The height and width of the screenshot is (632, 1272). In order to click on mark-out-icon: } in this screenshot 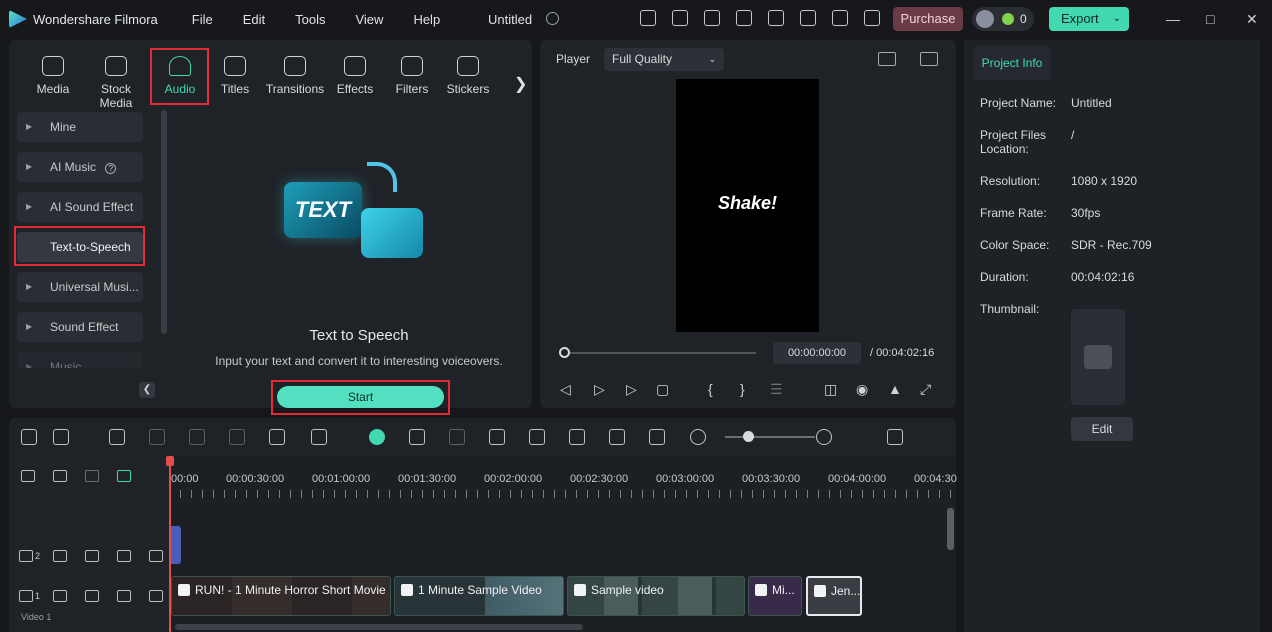, I will do `click(742, 389)`.